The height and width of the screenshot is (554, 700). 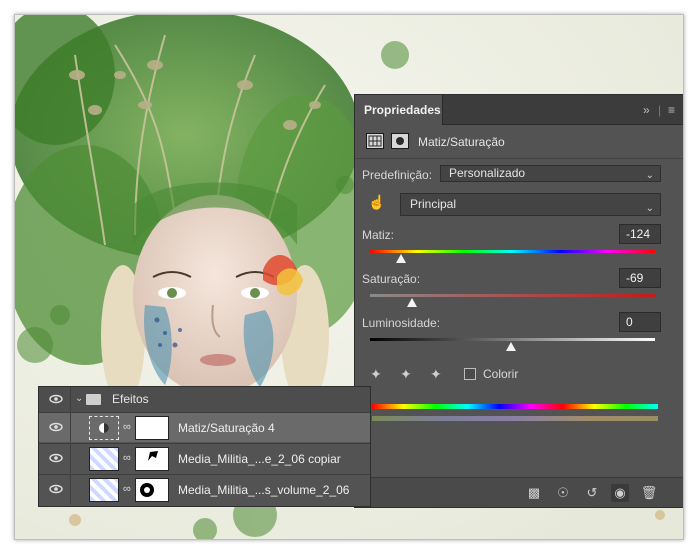 What do you see at coordinates (671, 110) in the screenshot?
I see `panel-menu-icon: ≡` at bounding box center [671, 110].